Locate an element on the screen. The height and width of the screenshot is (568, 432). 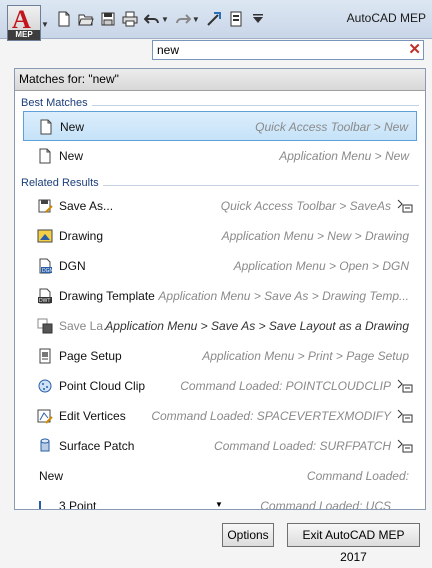
result-row-drawing: Drawing Application Menu > New > Drawing is located at coordinates (220, 236).